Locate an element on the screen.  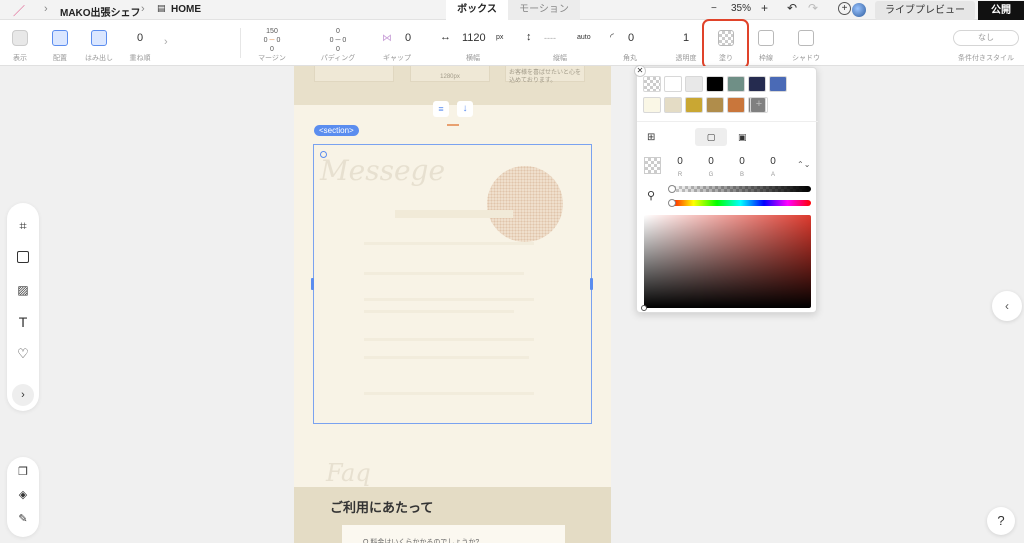
tab-box: ボックス is located at coordinates (477, 10).